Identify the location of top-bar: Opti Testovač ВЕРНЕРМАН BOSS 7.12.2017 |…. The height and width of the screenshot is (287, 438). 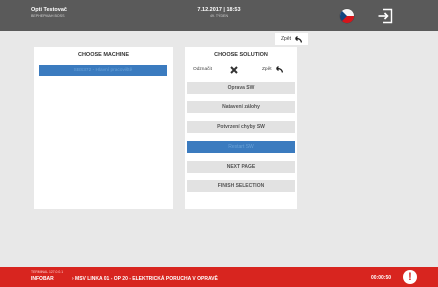
(219, 15).